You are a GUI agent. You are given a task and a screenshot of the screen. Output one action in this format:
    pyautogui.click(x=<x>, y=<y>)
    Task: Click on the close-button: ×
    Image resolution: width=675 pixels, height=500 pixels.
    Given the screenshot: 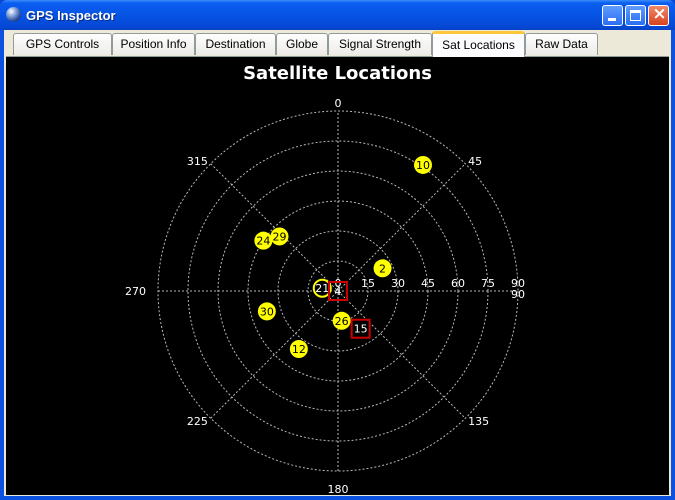 What is the action you would take?
    pyautogui.click(x=658, y=15)
    